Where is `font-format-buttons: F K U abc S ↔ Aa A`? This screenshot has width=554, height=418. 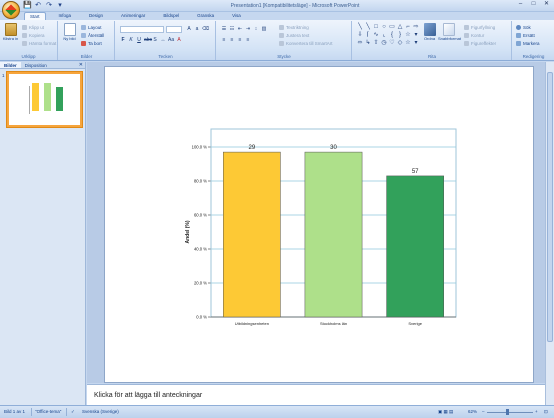
font-format-buttons: F K U abc S ↔ Aa A is located at coordinates (151, 40).